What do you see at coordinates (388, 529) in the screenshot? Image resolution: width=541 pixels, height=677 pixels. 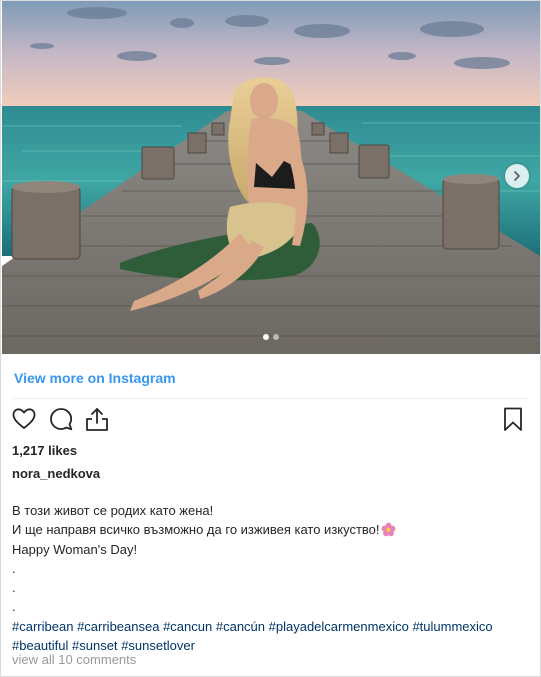 I see `flower-emoji-icon` at bounding box center [388, 529].